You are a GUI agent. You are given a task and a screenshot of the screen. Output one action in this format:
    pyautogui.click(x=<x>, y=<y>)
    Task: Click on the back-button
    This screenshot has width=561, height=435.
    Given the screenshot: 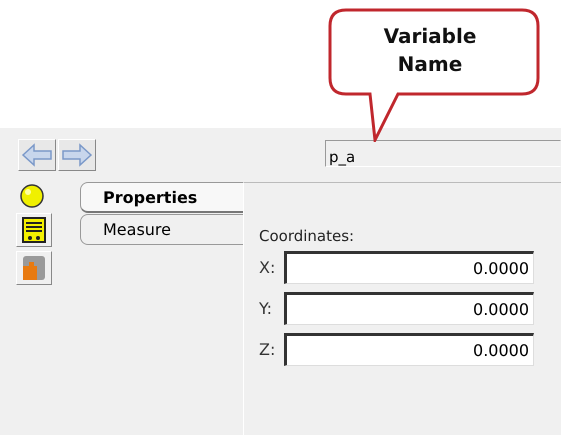 What is the action you would take?
    pyautogui.click(x=37, y=155)
    